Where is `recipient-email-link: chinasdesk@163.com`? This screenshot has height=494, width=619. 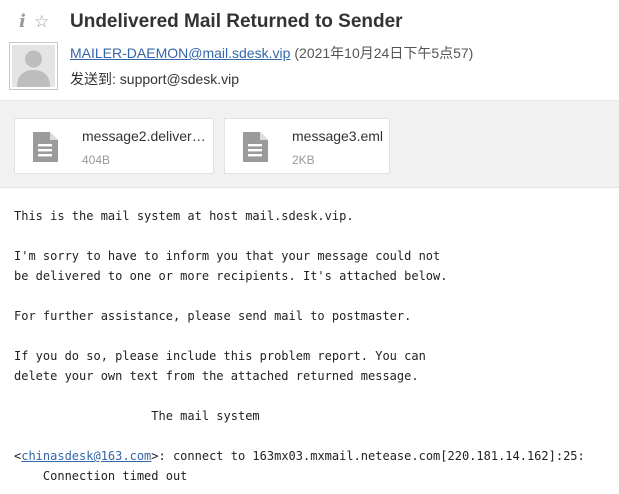 recipient-email-link: chinasdesk@163.com is located at coordinates (86, 456).